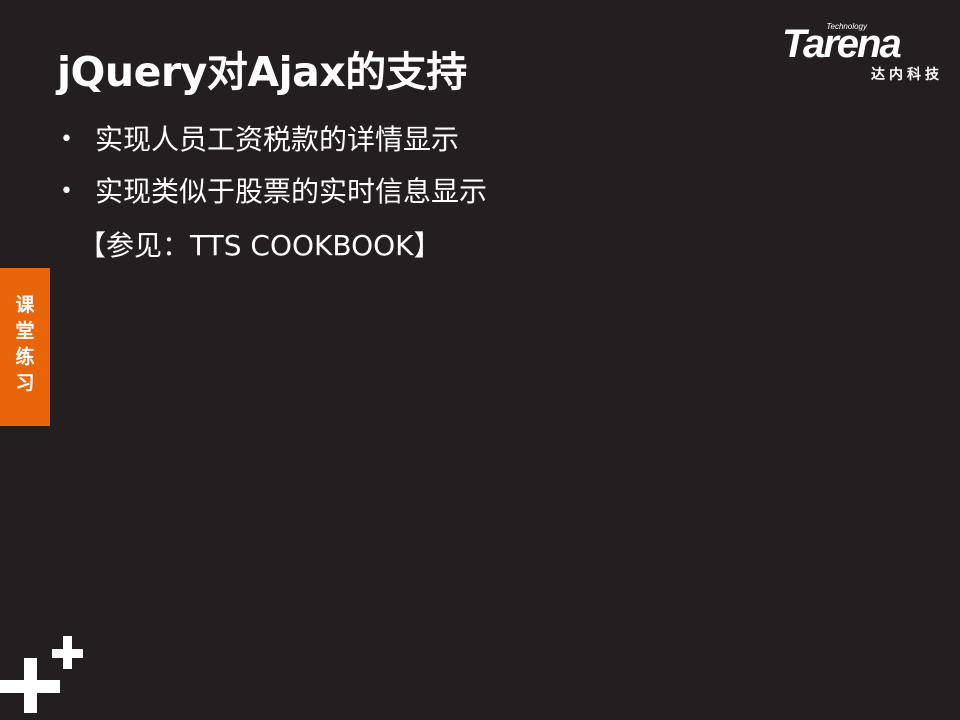 The height and width of the screenshot is (720, 960). I want to click on tarena-logo: Technology Tarena 达内科技, so click(862, 53).